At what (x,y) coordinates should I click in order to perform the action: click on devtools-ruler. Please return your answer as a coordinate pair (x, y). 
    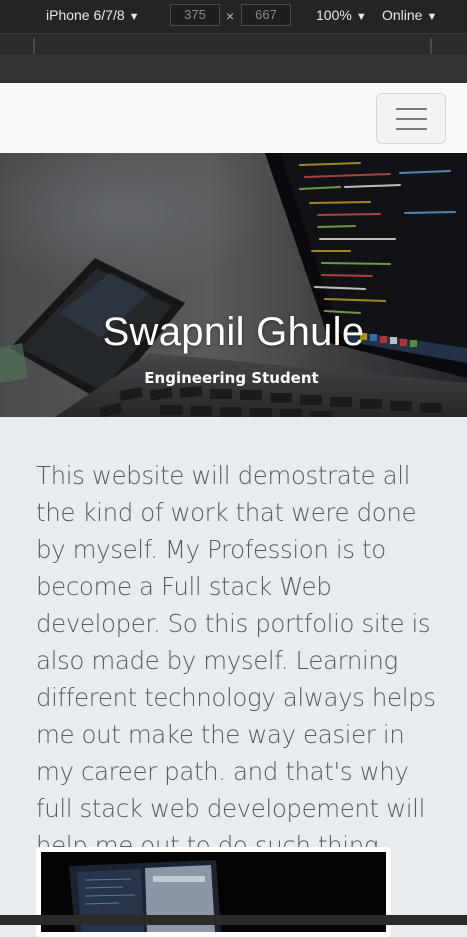
    Looking at the image, I should click on (233, 44).